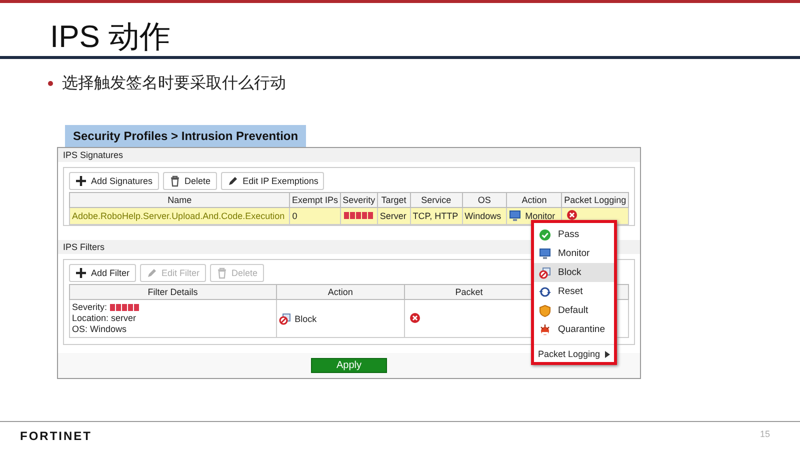 This screenshot has width=800, height=450. Describe the element at coordinates (469, 292) in the screenshot. I see `column-header: Packet` at that location.